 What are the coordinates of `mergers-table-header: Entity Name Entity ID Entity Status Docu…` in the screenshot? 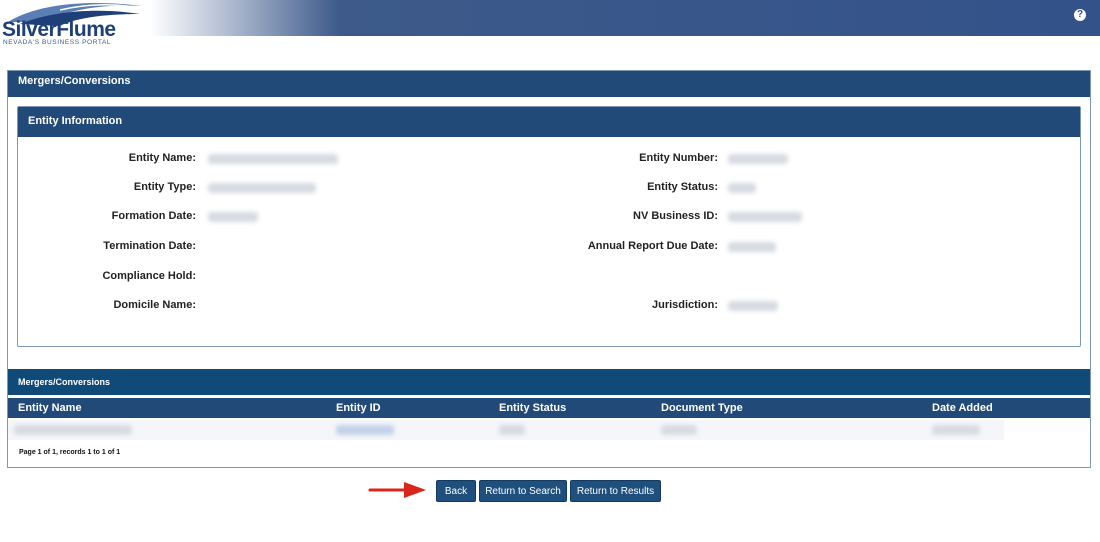 It's located at (549, 408).